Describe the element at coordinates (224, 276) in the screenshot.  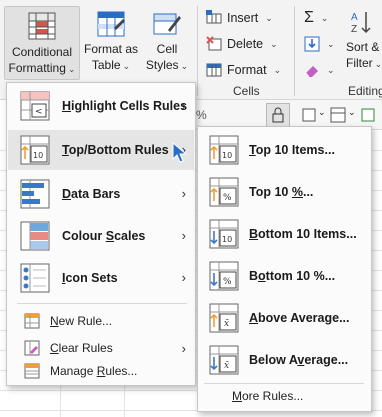
I see `bottom-10-percent-icon: %` at that location.